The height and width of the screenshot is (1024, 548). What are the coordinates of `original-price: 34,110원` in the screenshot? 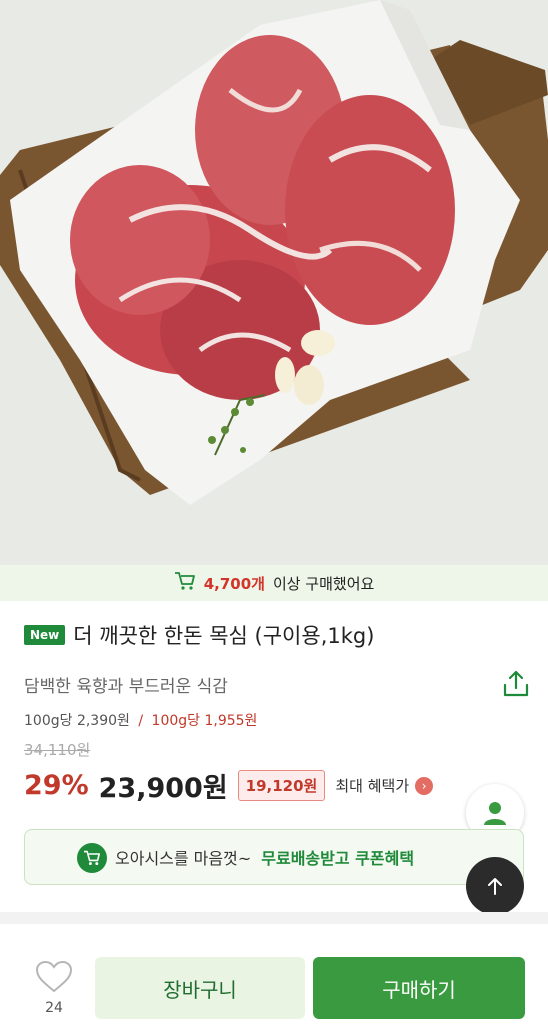 It's located at (57, 750).